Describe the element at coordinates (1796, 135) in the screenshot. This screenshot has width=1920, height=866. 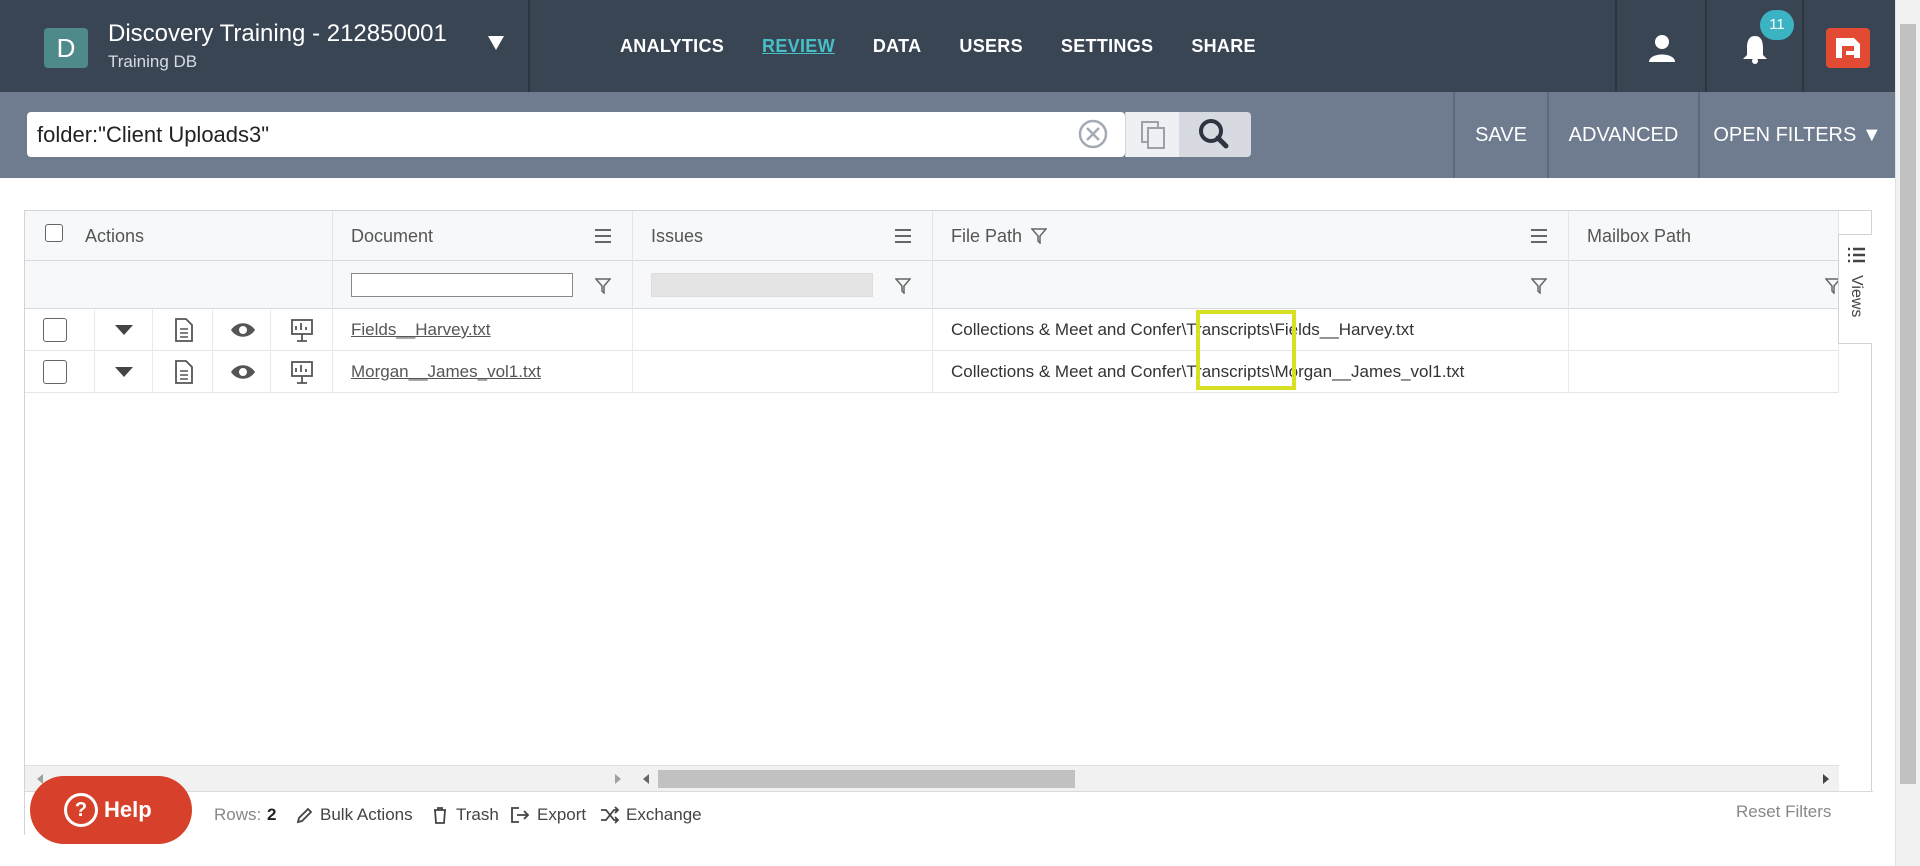
I see `open-filters-button: OPEN FILTERS ▼` at that location.